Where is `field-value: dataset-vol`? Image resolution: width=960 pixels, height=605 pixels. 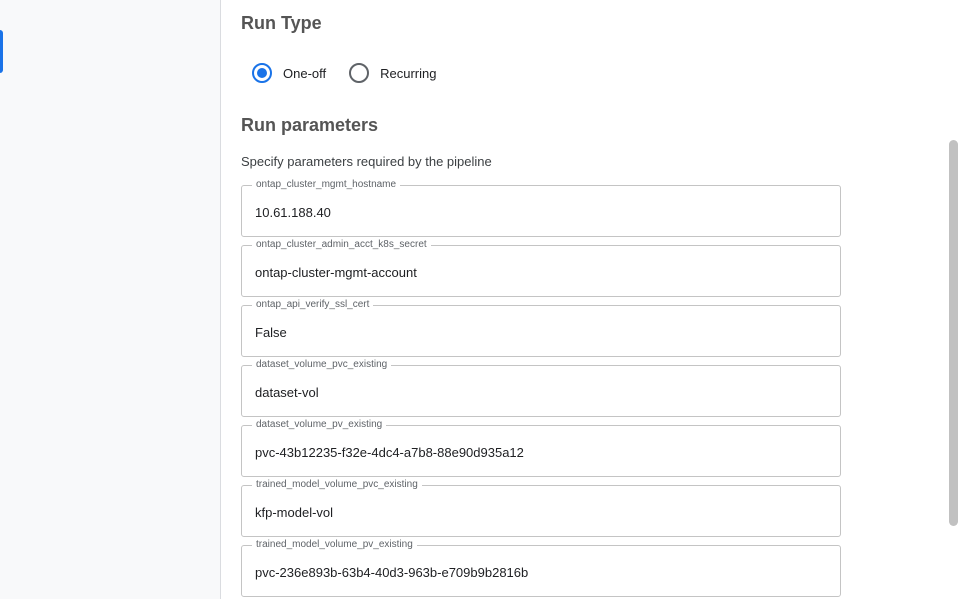 field-value: dataset-vol is located at coordinates (287, 392).